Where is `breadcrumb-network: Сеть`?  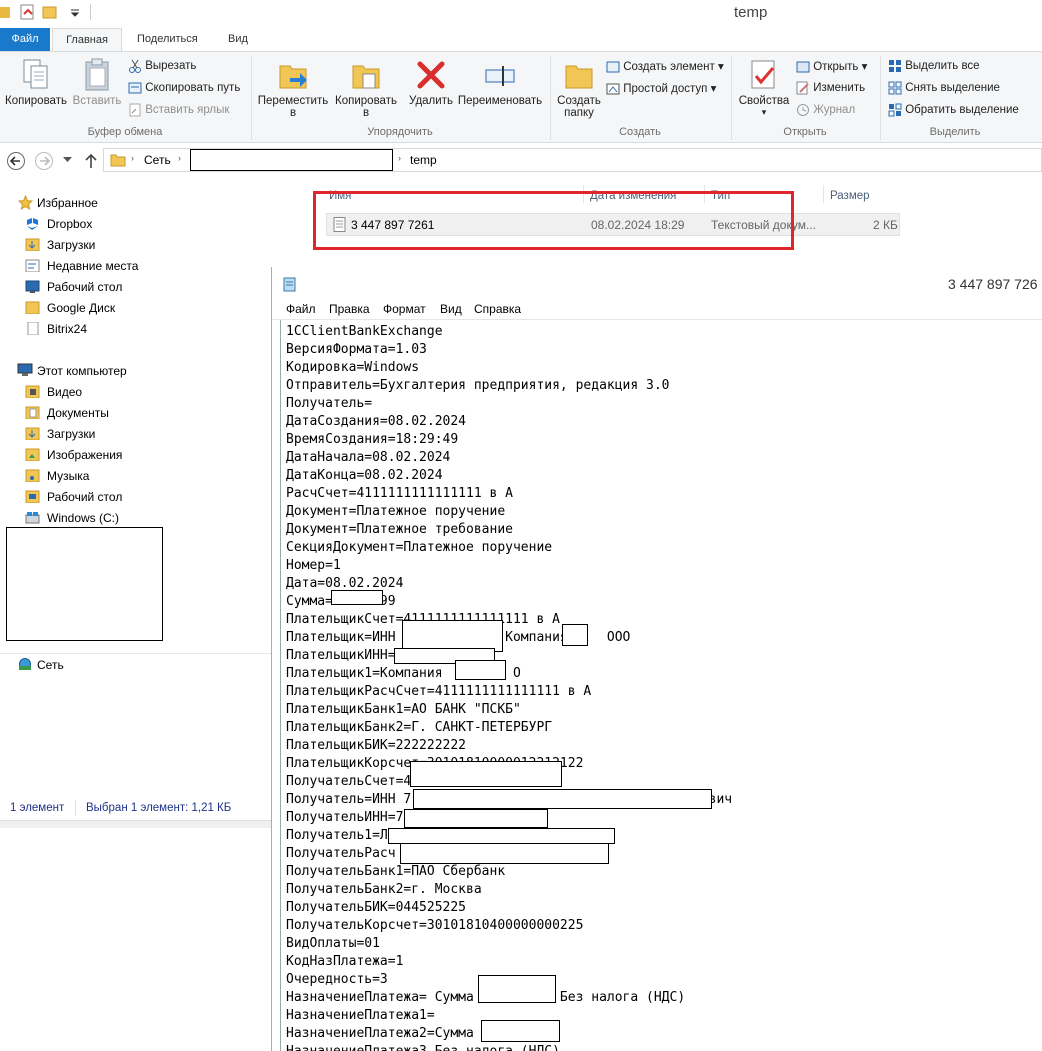 breadcrumb-network: Сеть is located at coordinates (157, 160).